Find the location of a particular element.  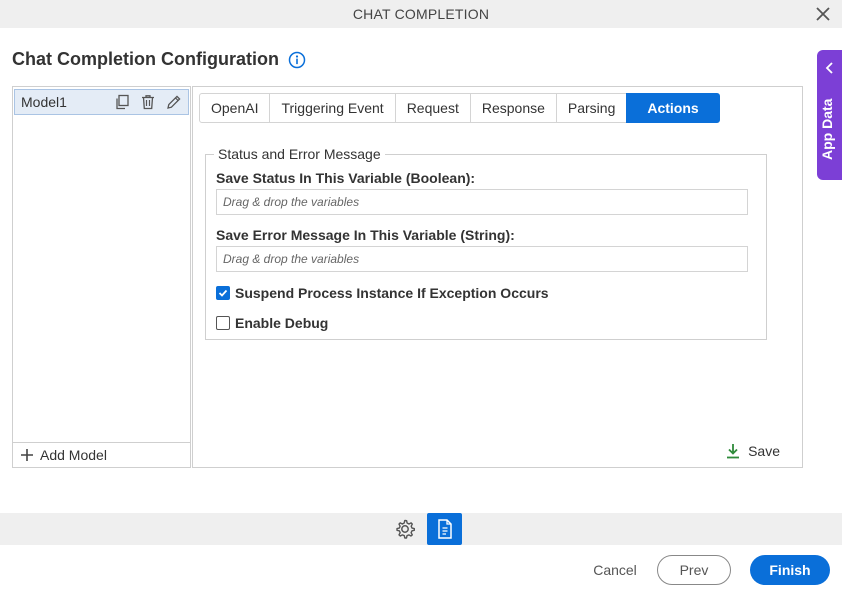

app-data-tab: App Data is located at coordinates (829, 115).